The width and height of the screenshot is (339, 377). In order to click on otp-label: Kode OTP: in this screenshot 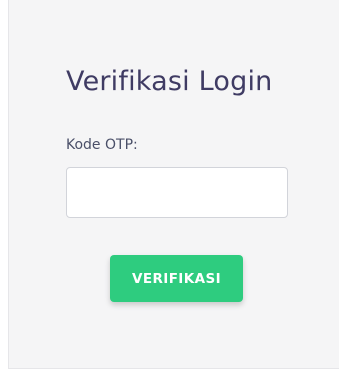, I will do `click(102, 145)`.